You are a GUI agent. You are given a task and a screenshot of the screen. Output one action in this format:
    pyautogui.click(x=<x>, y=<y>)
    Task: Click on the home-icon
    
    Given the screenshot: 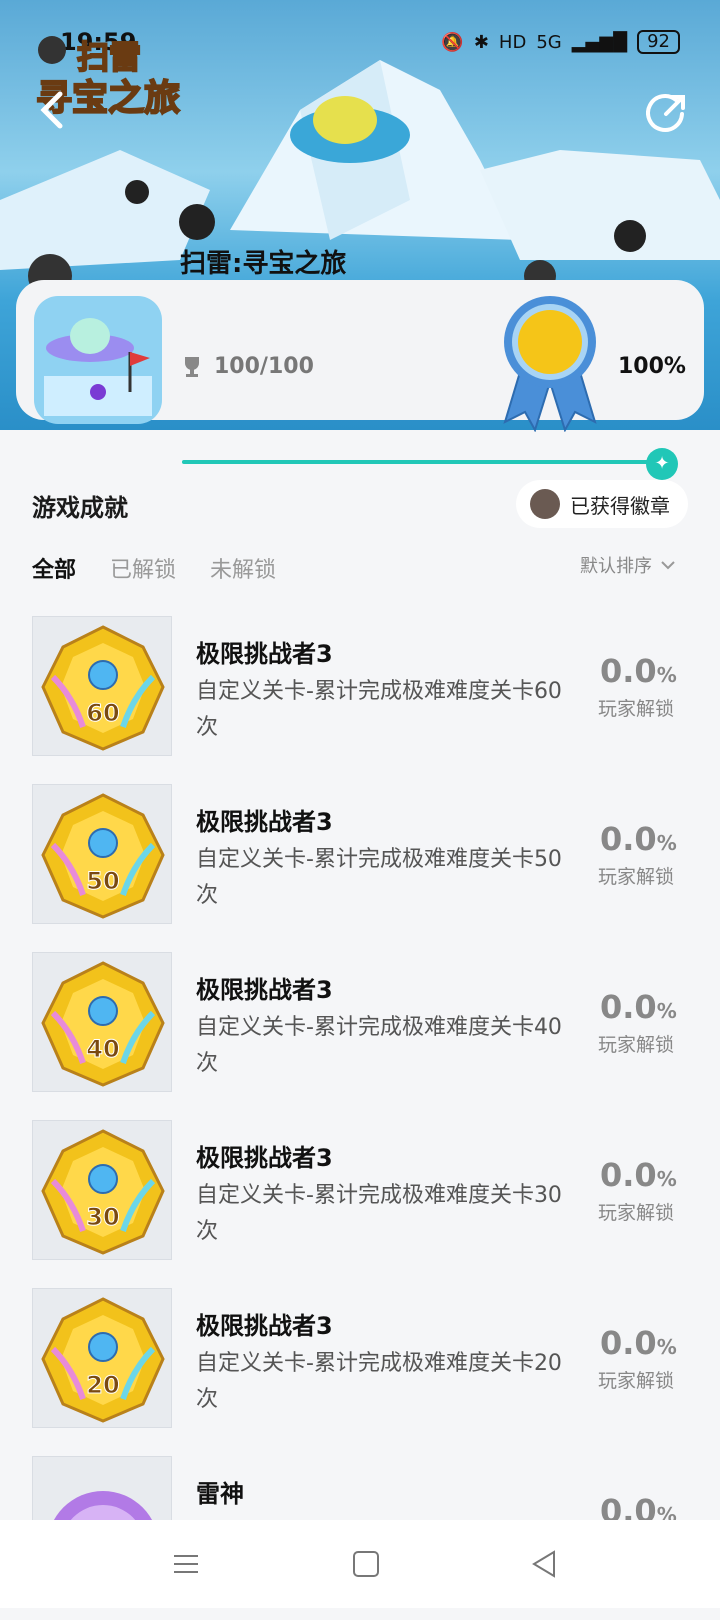 What is the action you would take?
    pyautogui.click(x=366, y=1564)
    